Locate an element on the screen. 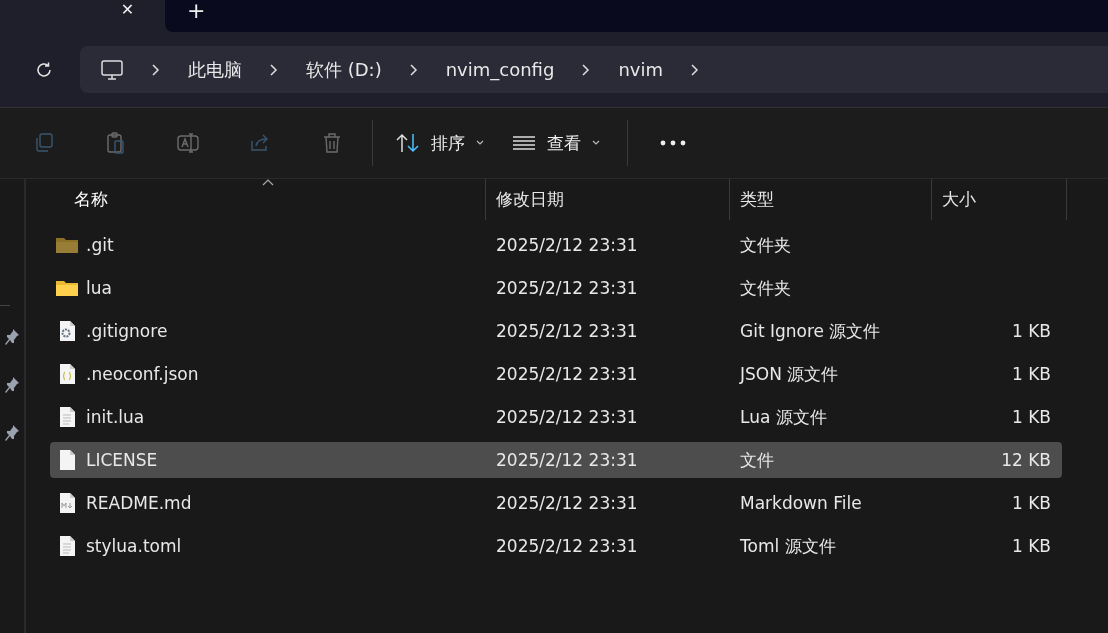 The image size is (1108, 633). file-row: README.md 2025/2/12 23:31 Markdown File 1 KB is located at coordinates (556, 503).